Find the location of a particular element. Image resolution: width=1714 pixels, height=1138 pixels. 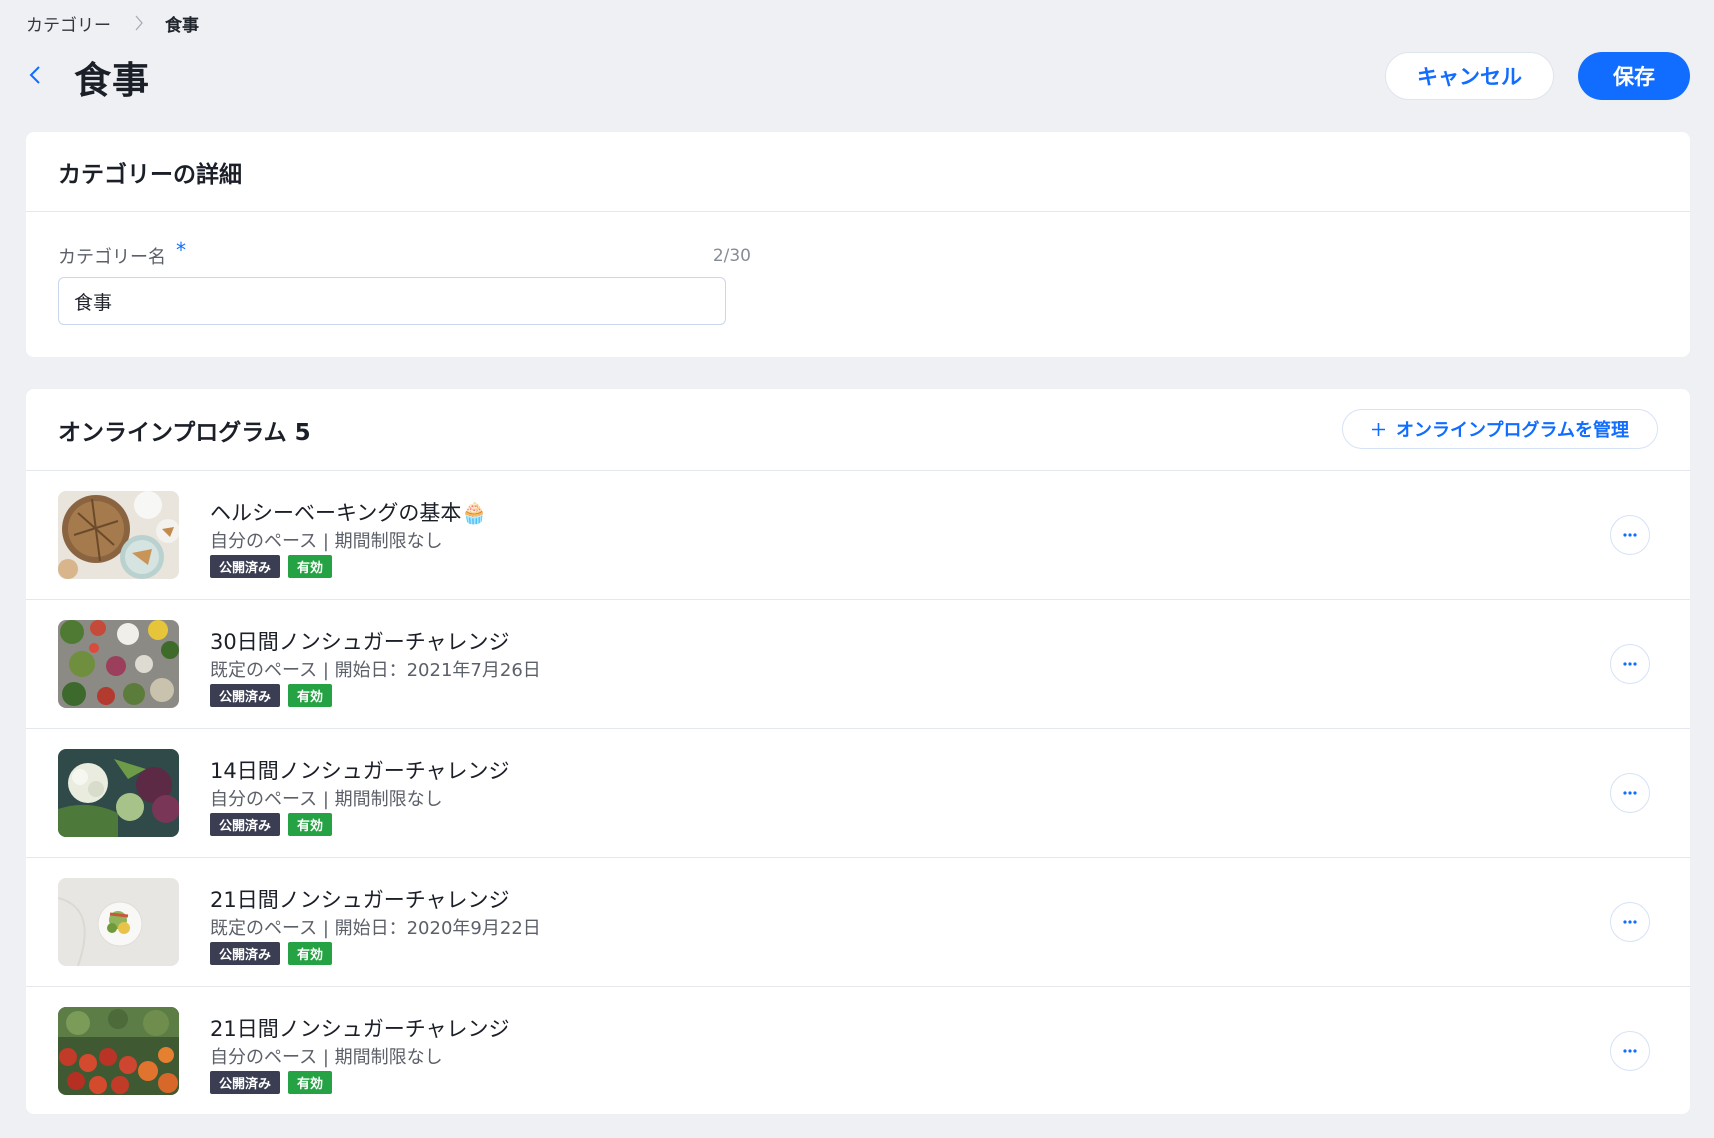

breadcrumb-parent-link: カテゴリー is located at coordinates (68, 23).